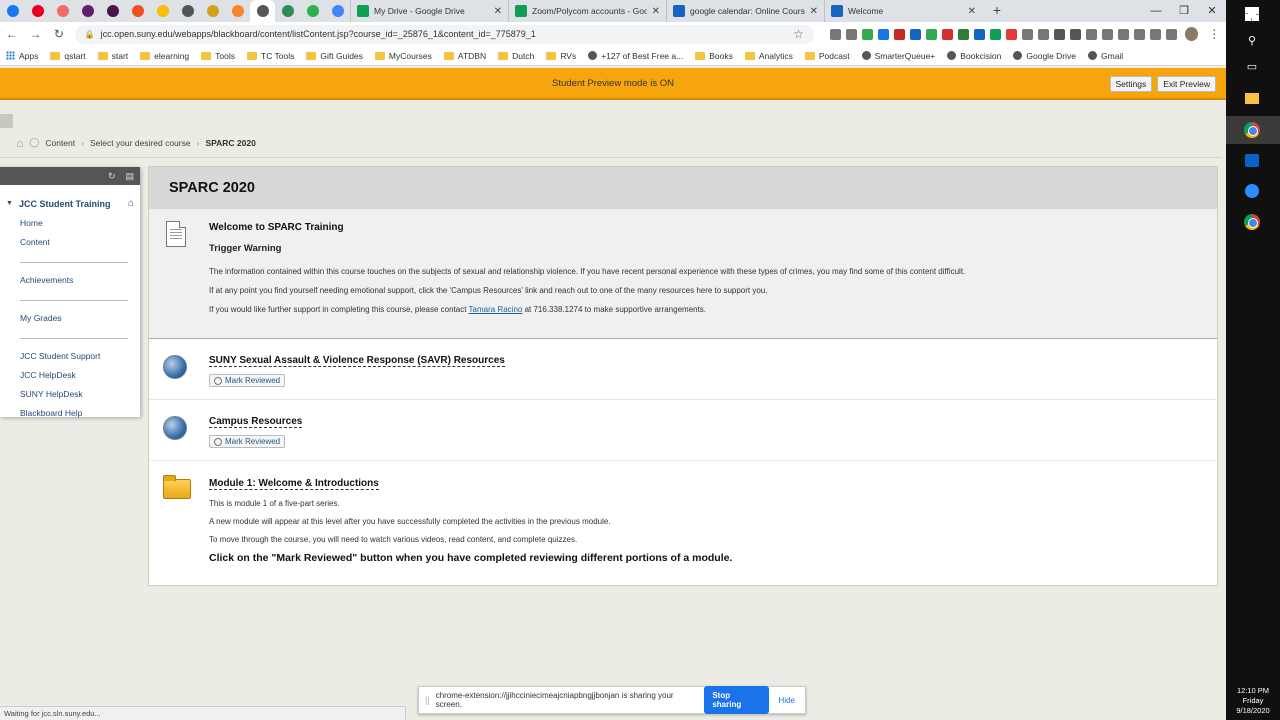  What do you see at coordinates (1214, 34) in the screenshot?
I see `browser-menu-button: ⋮` at bounding box center [1214, 34].